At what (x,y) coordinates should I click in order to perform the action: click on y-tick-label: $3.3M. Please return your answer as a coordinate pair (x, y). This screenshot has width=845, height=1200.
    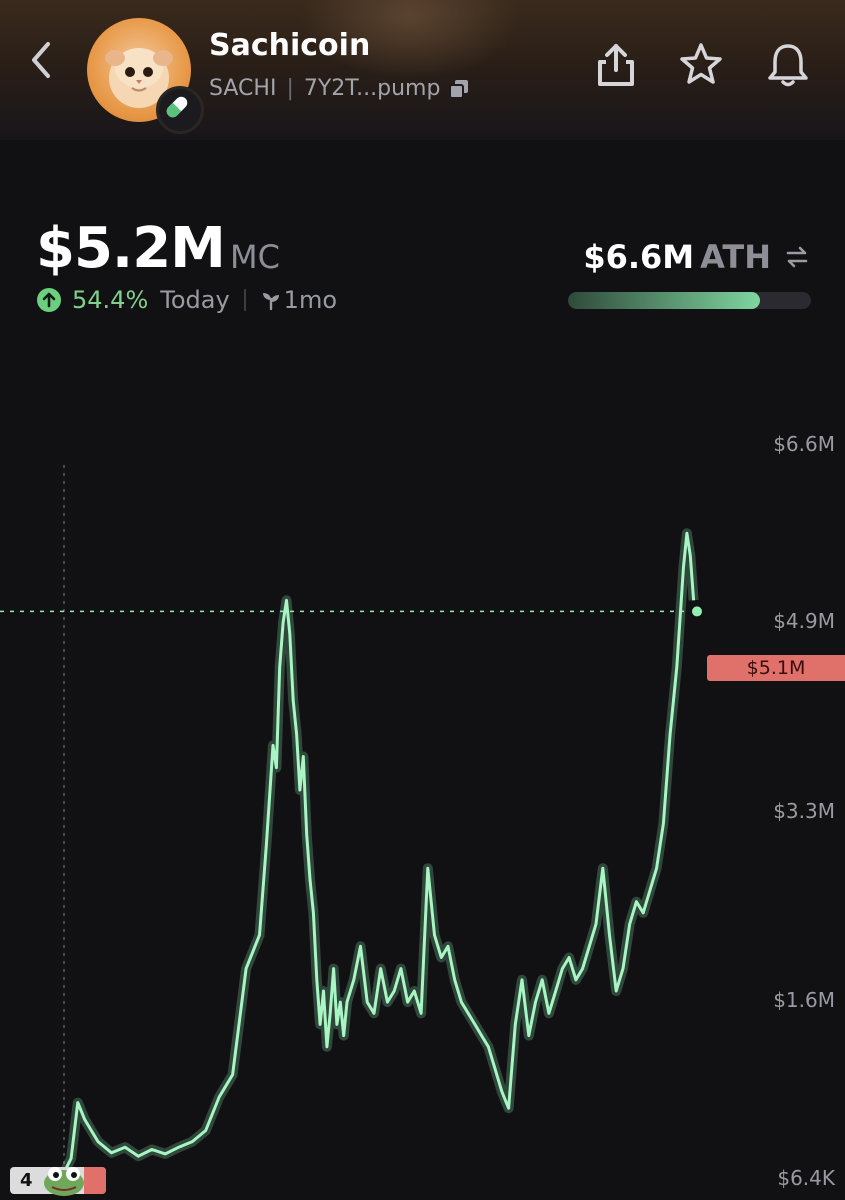
    Looking at the image, I should click on (804, 811).